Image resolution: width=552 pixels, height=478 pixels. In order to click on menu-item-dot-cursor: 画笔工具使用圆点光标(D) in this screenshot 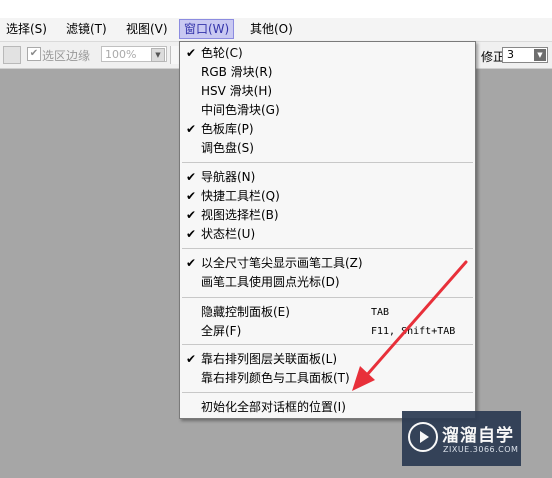, I will do `click(327, 282)`.